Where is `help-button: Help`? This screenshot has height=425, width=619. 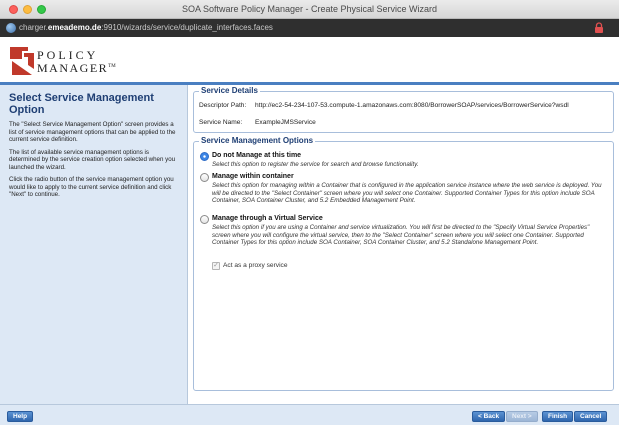 help-button: Help is located at coordinates (20, 416).